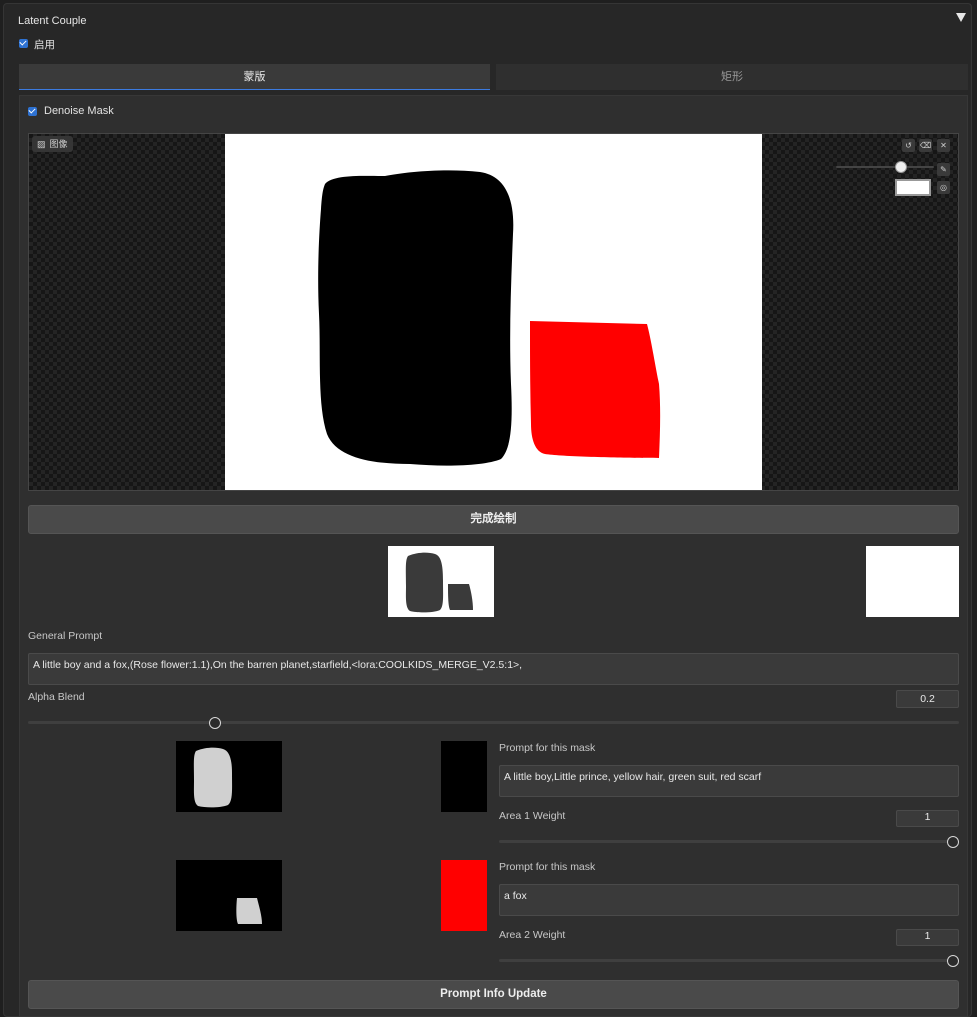 This screenshot has height=1017, width=977. I want to click on enable-checkbox, so click(23, 43).